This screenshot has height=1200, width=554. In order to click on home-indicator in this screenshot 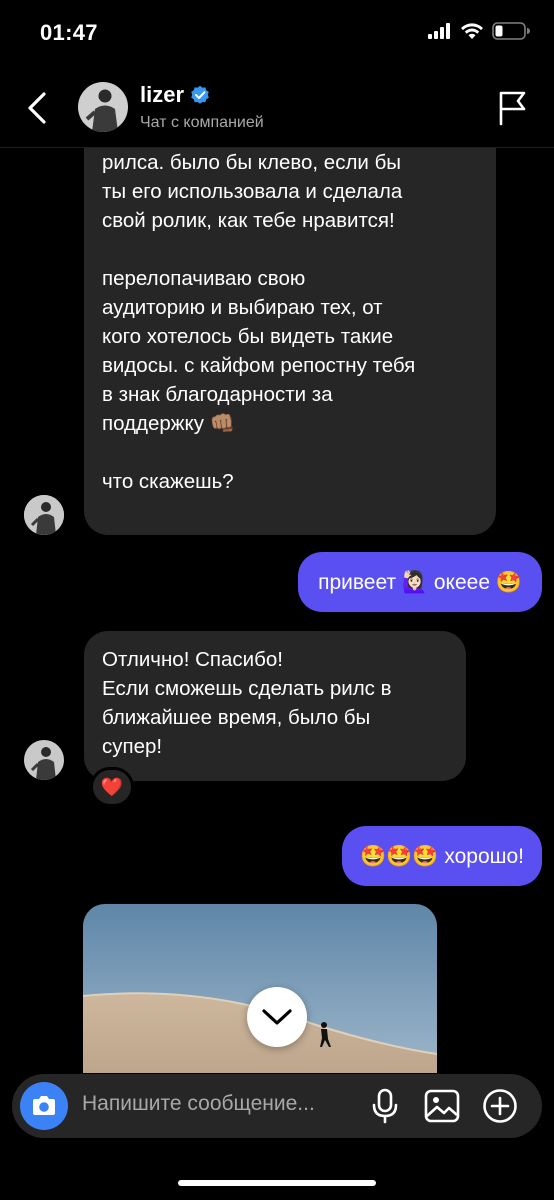, I will do `click(277, 1183)`.